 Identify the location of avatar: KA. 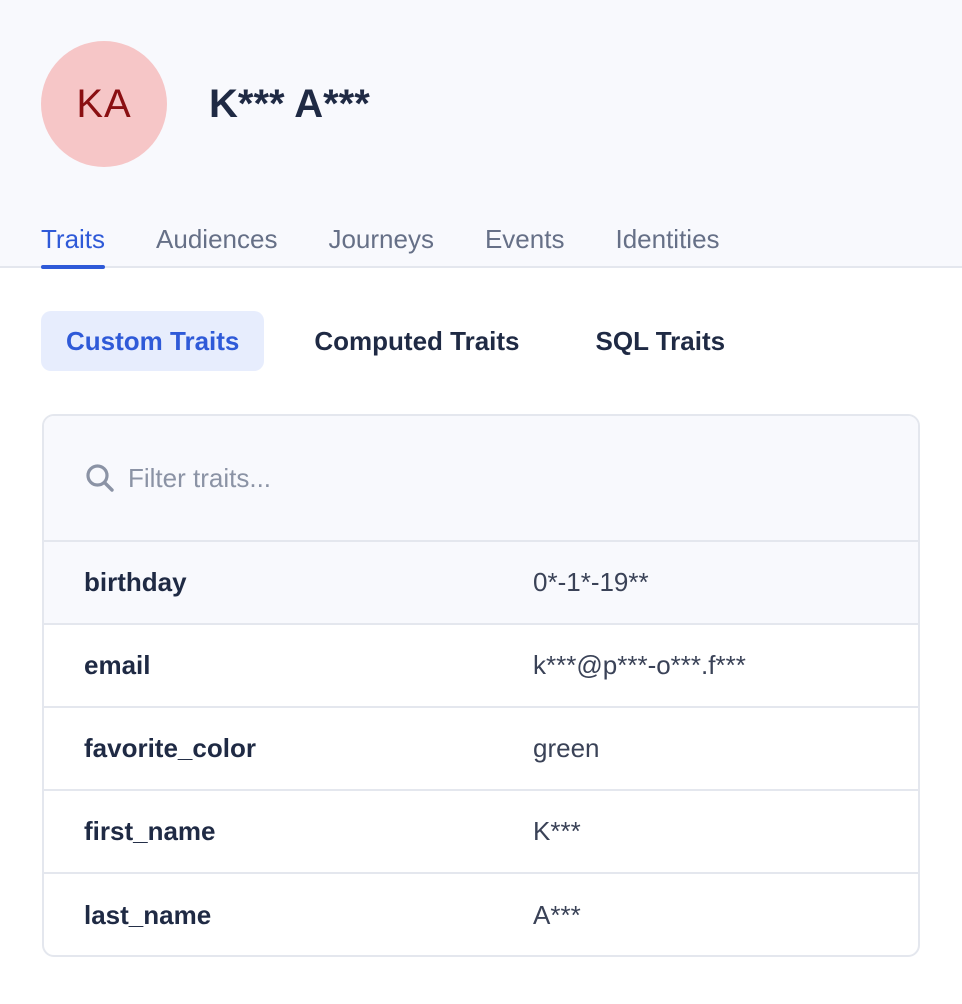
(104, 104).